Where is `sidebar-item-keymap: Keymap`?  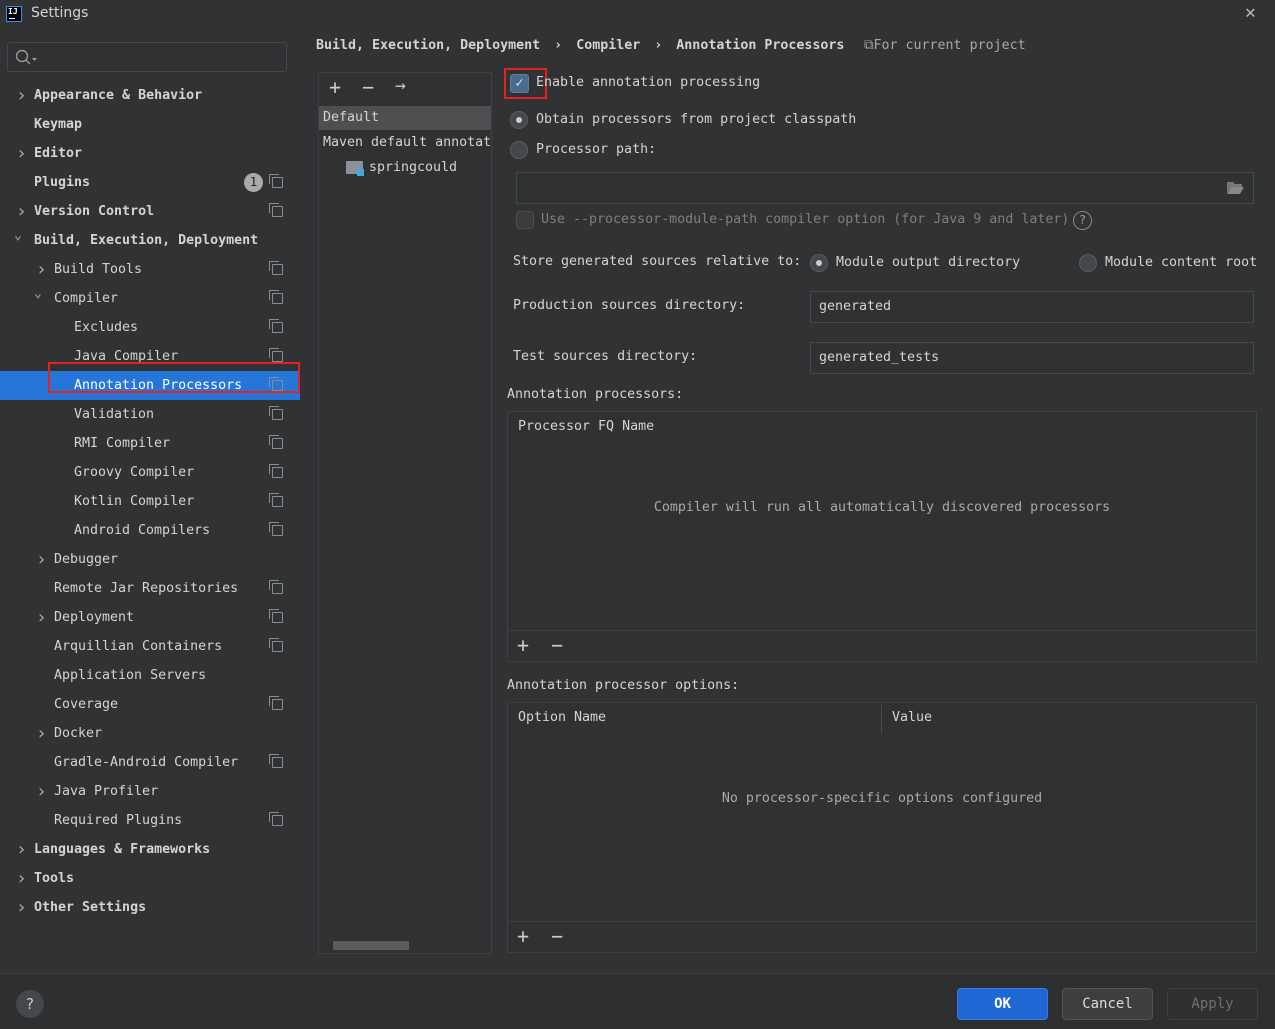
sidebar-item-keymap: Keymap is located at coordinates (150, 124).